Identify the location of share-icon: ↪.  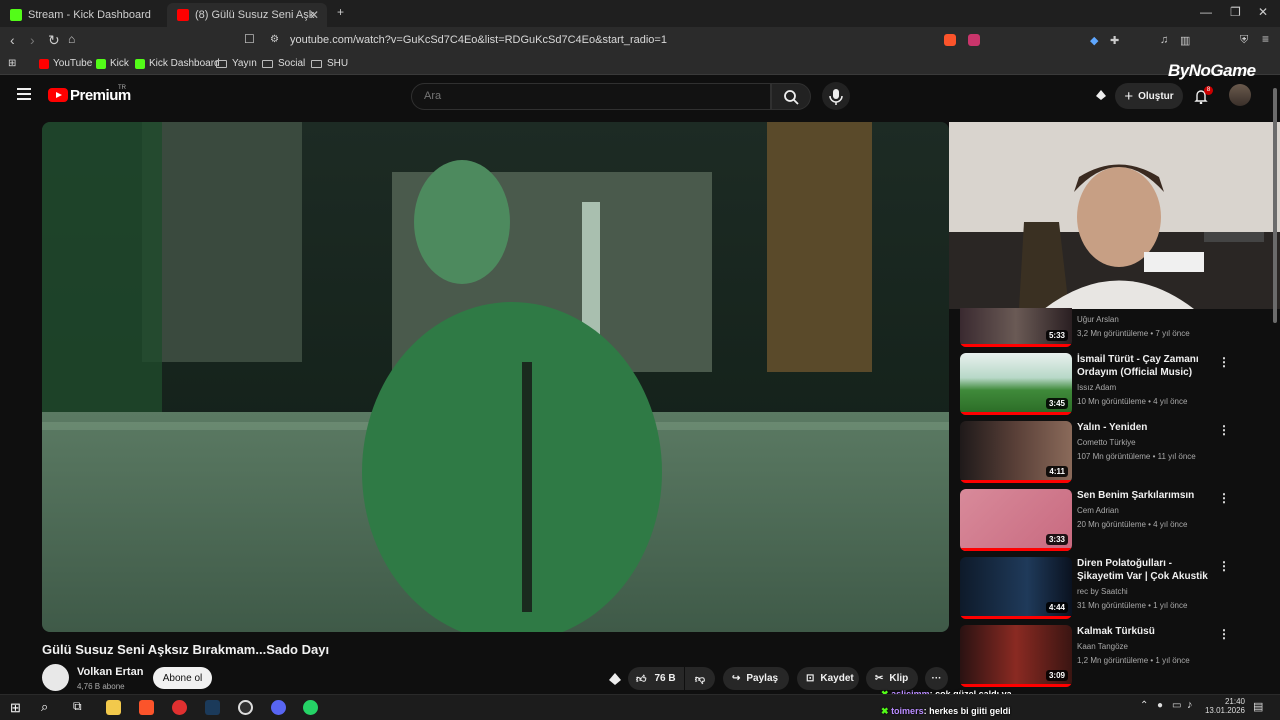
(736, 678).